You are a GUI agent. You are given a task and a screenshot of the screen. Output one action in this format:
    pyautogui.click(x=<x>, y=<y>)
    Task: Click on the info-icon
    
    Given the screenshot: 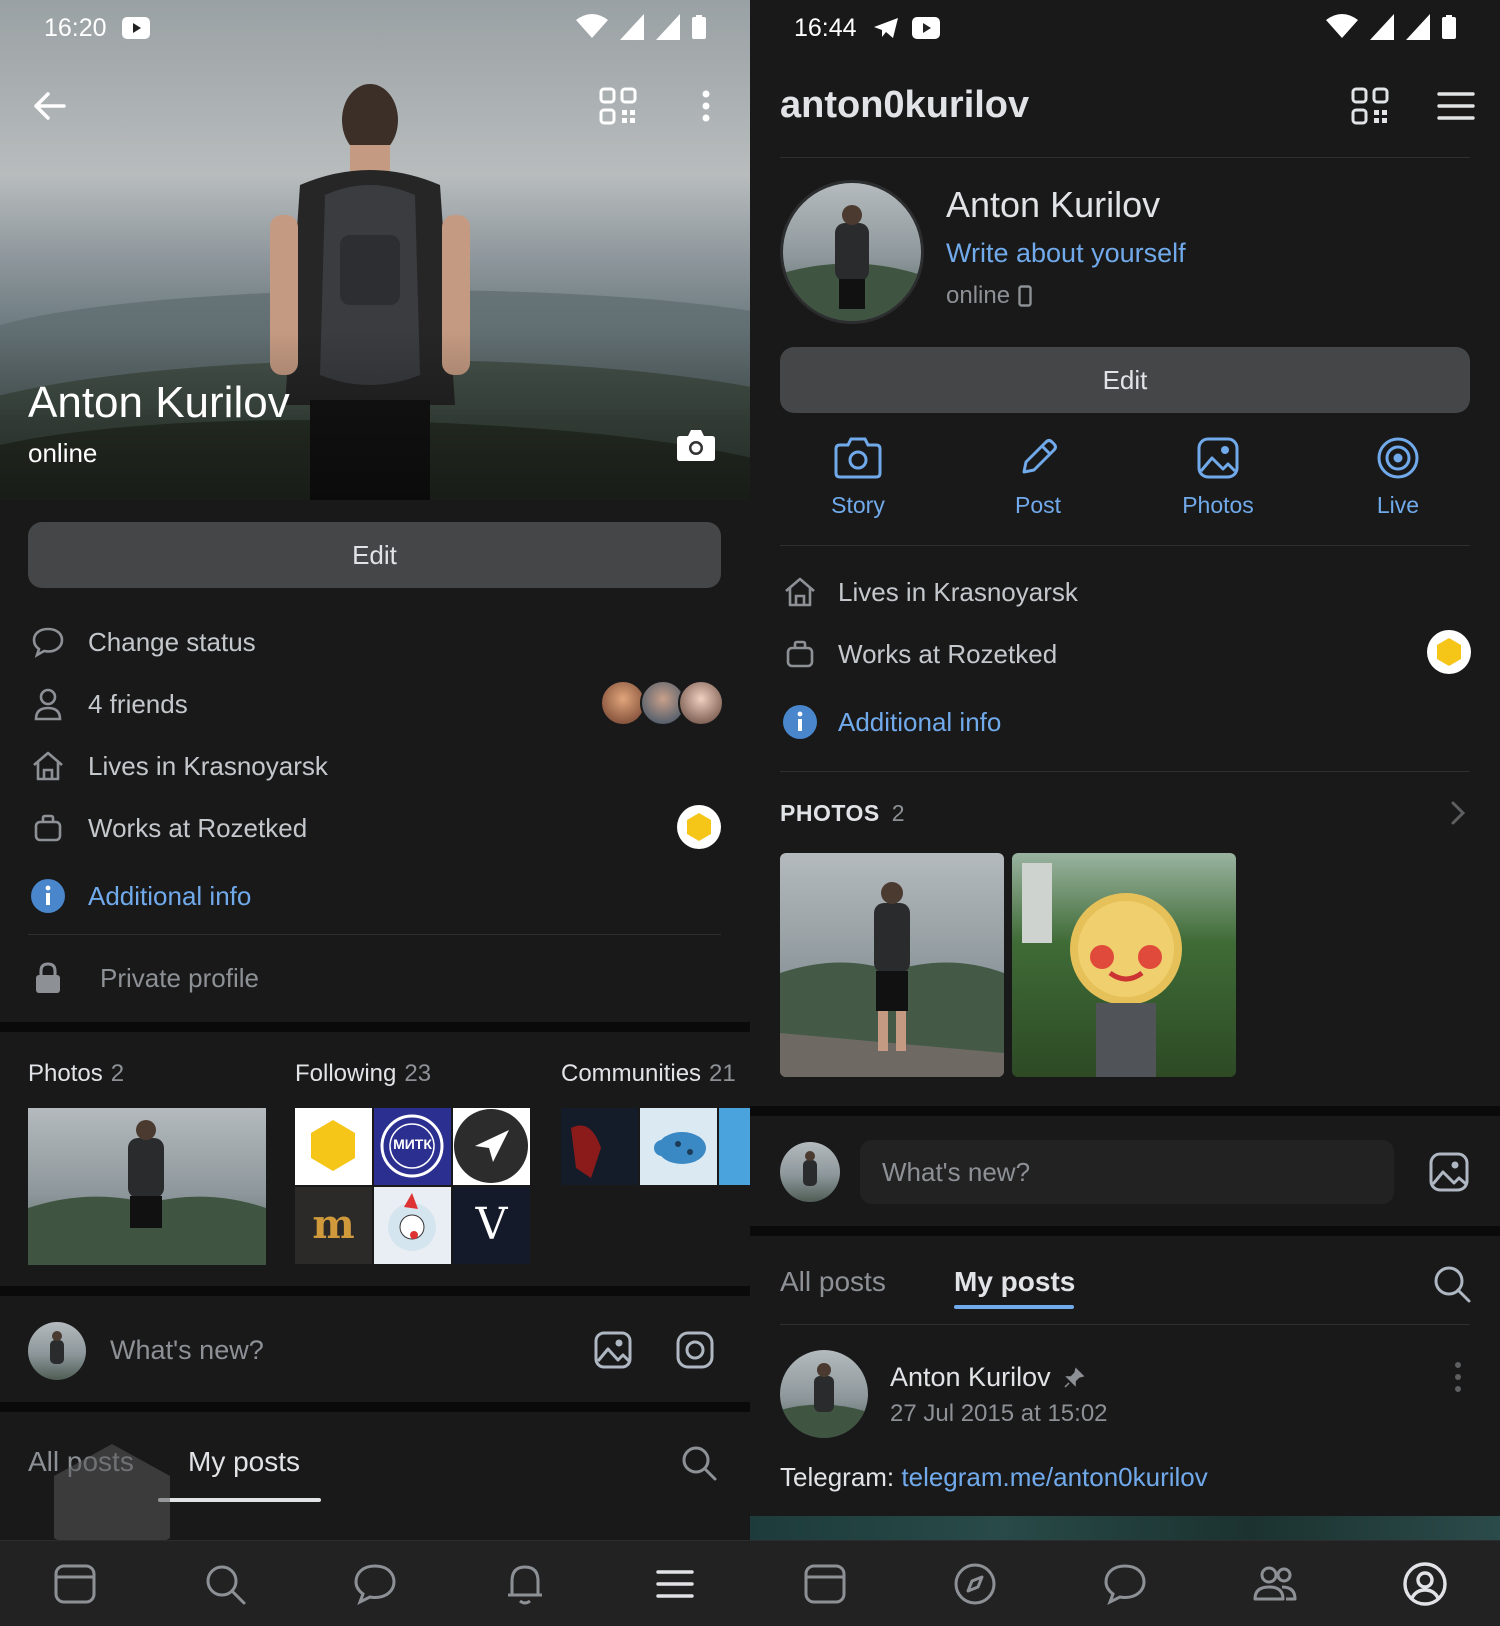 What is the action you would take?
    pyautogui.click(x=800, y=722)
    